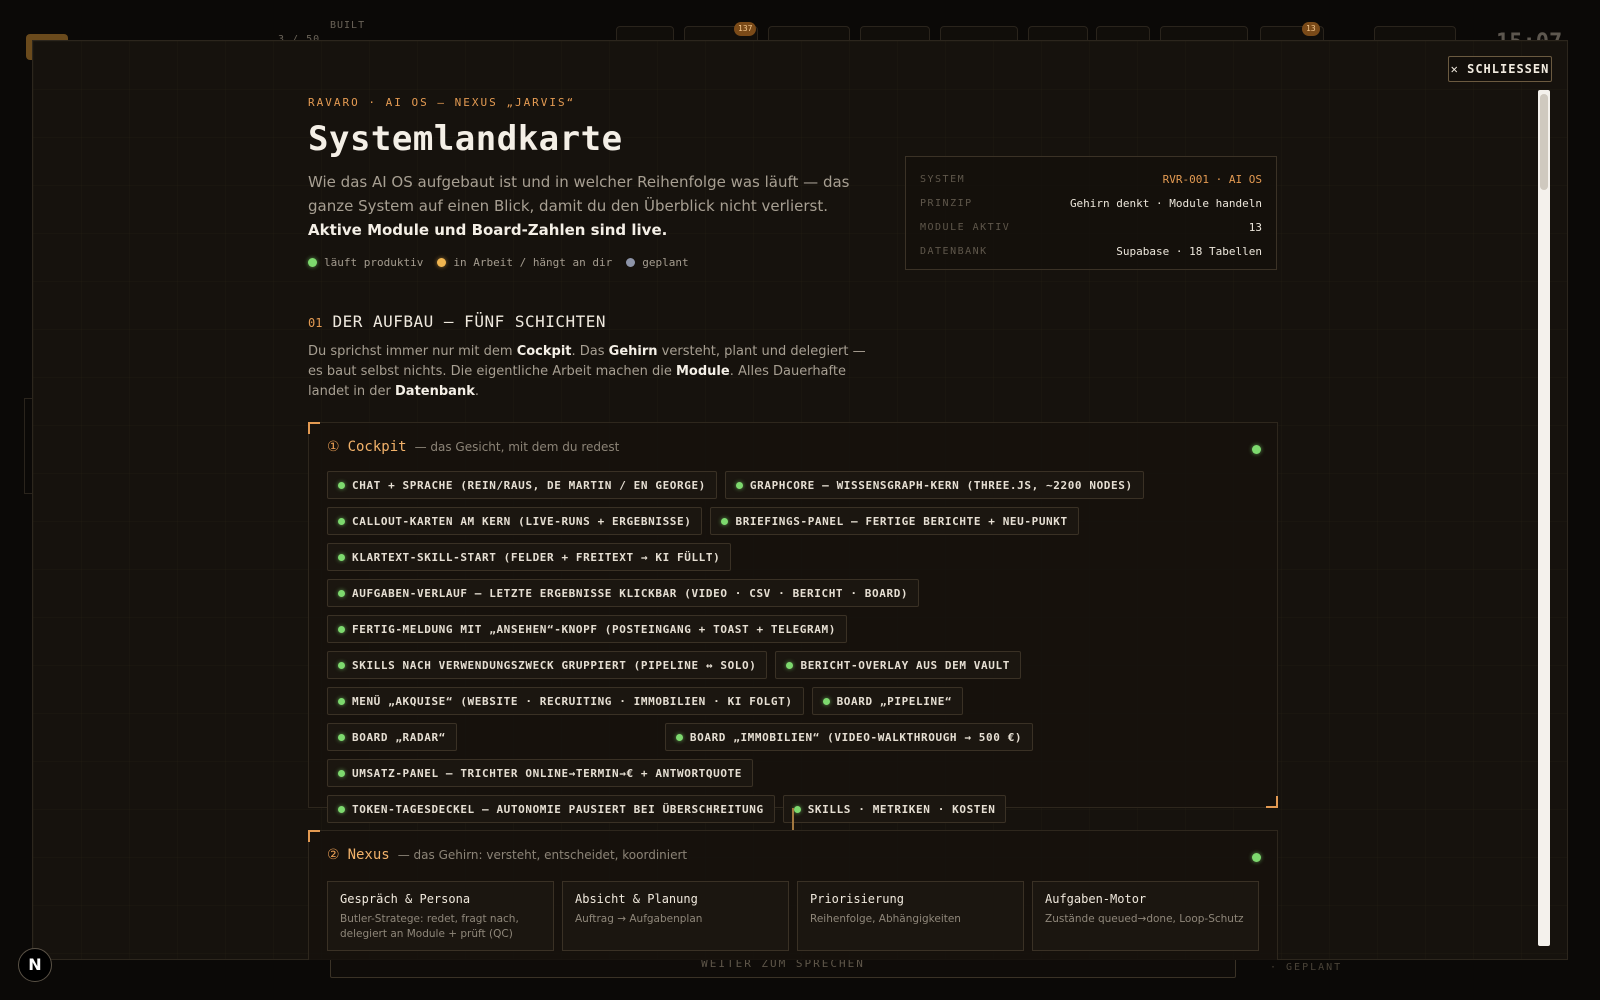 Image resolution: width=1600 pixels, height=1000 pixels. I want to click on card-description: Reihenfolge, Abhängigkeiten, so click(885, 919).